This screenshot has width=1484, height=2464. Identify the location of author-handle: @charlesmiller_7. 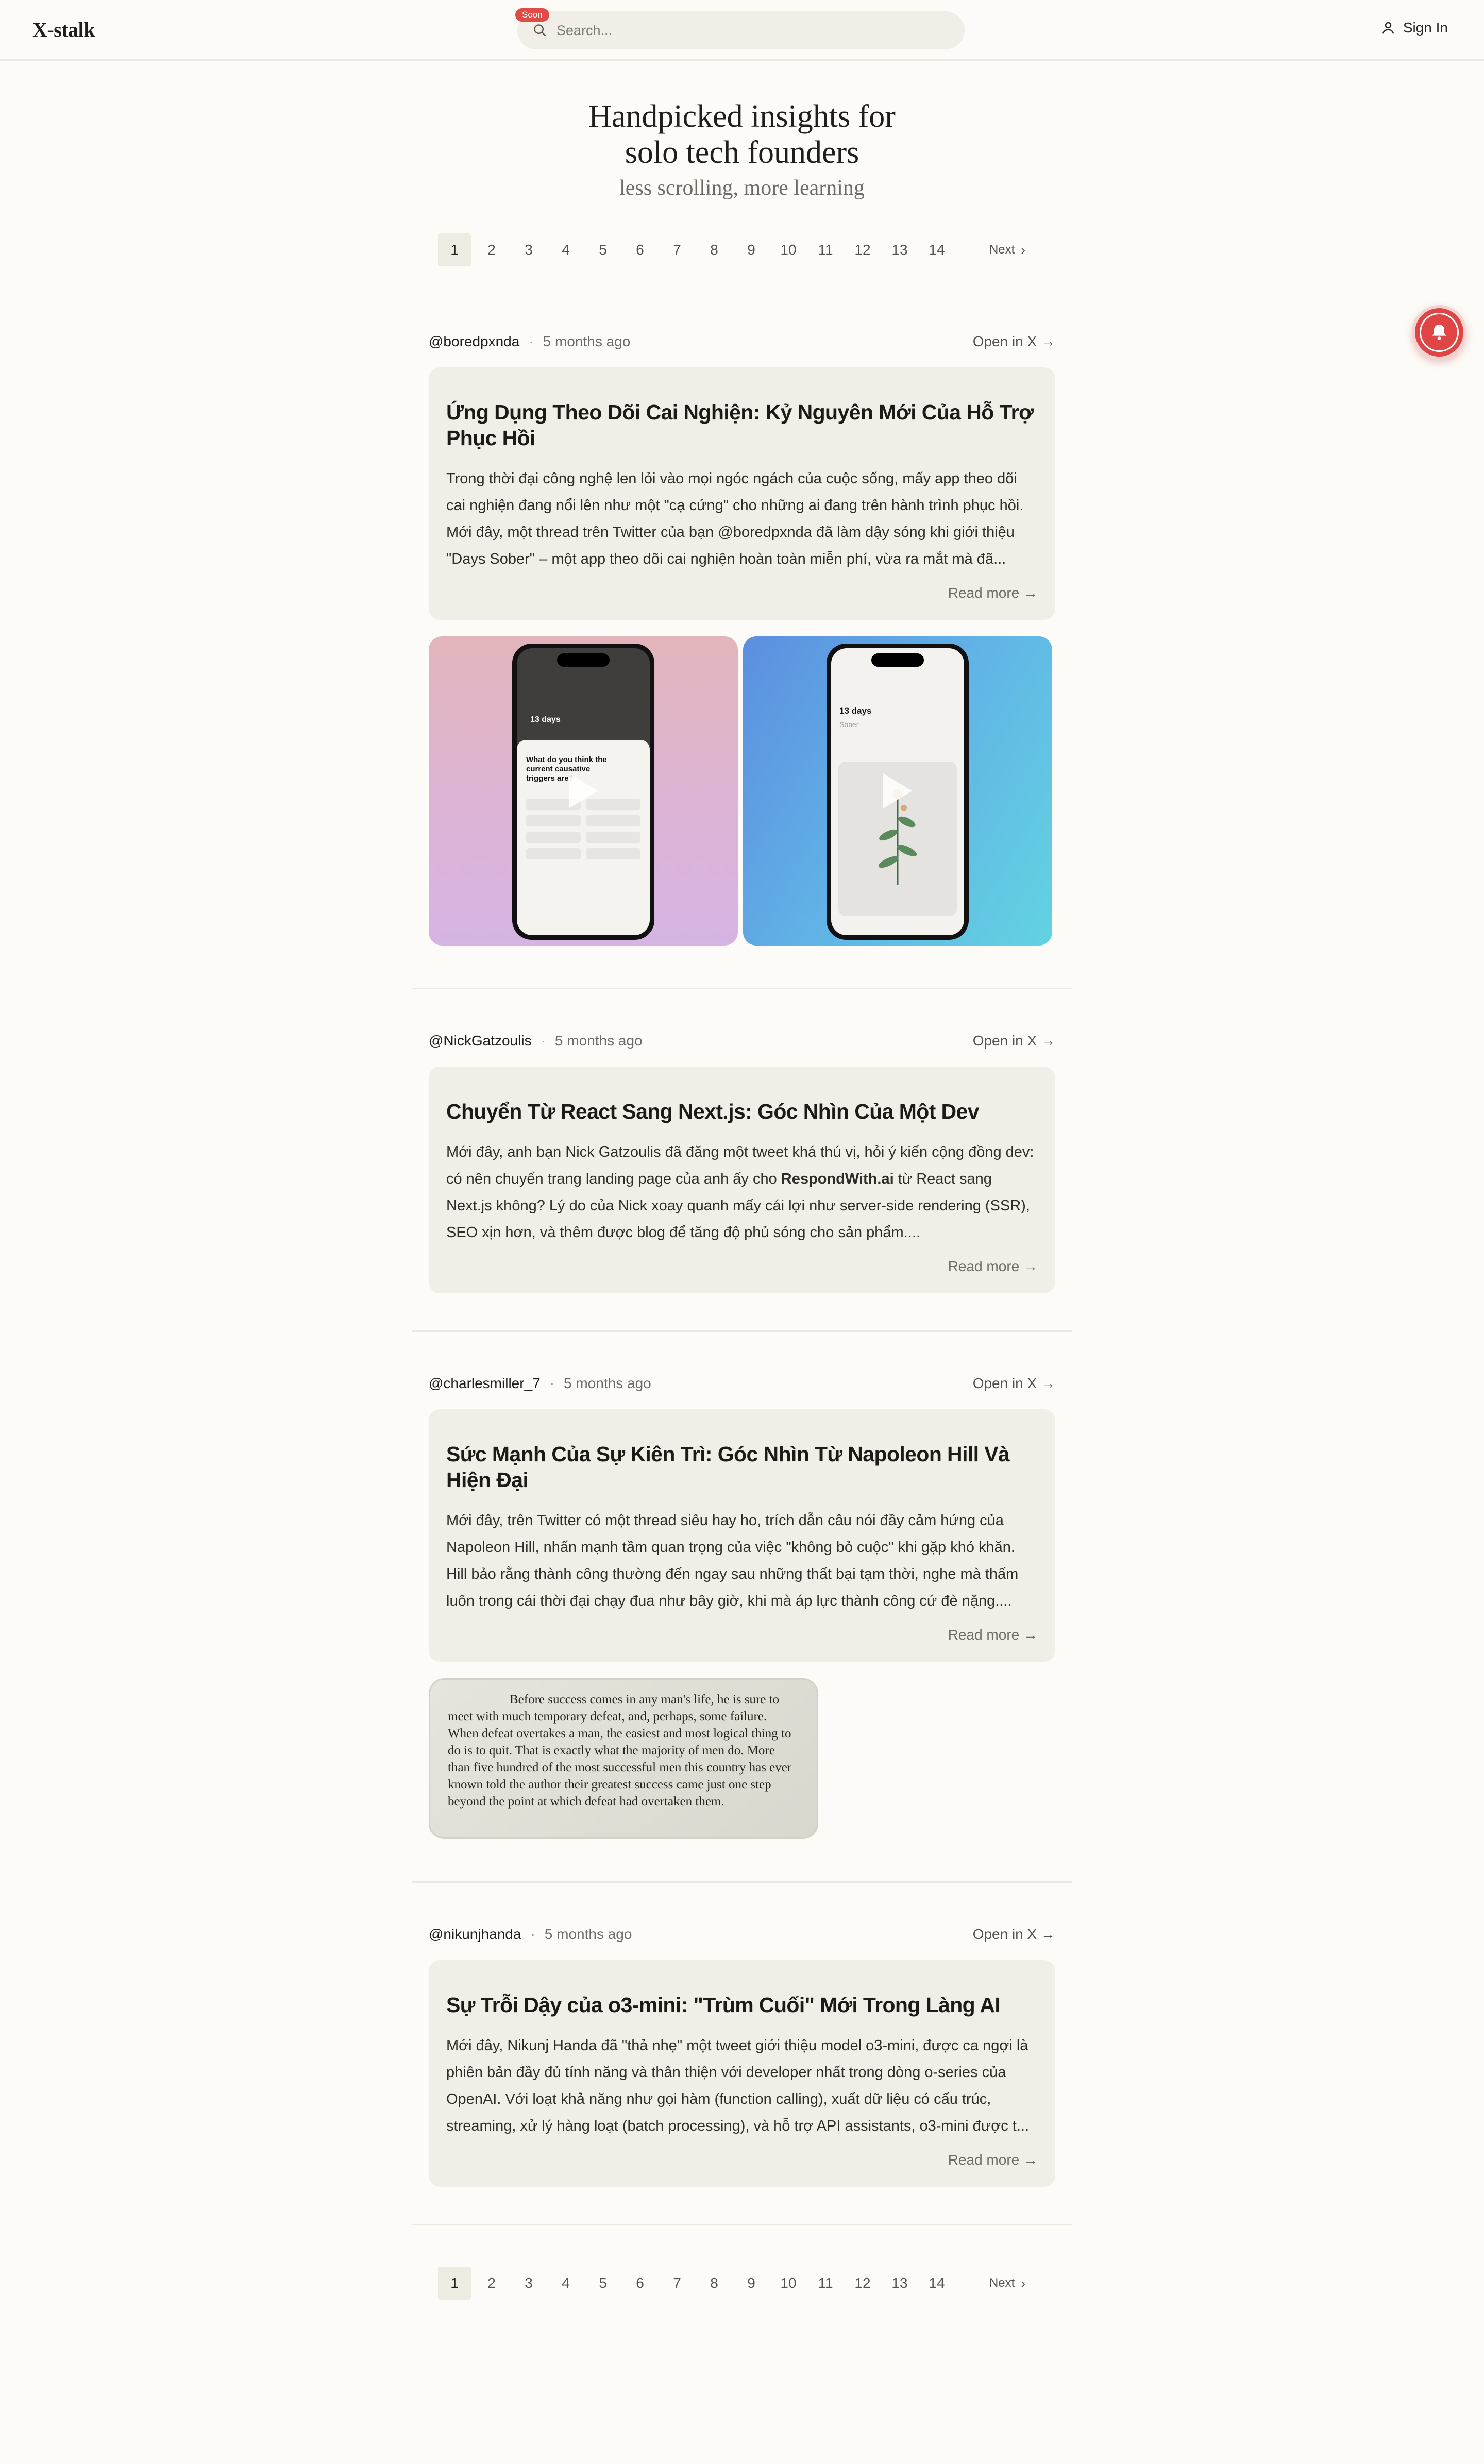
(485, 1383).